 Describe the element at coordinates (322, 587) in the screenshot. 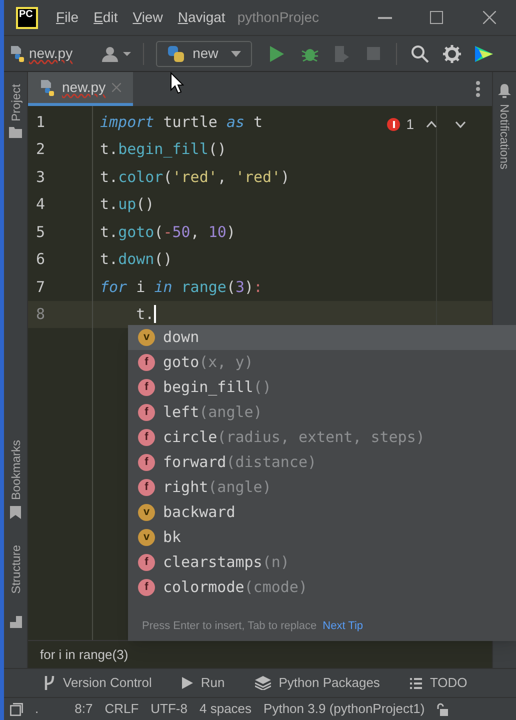

I see `completion-item: f colormode(cmode)` at that location.